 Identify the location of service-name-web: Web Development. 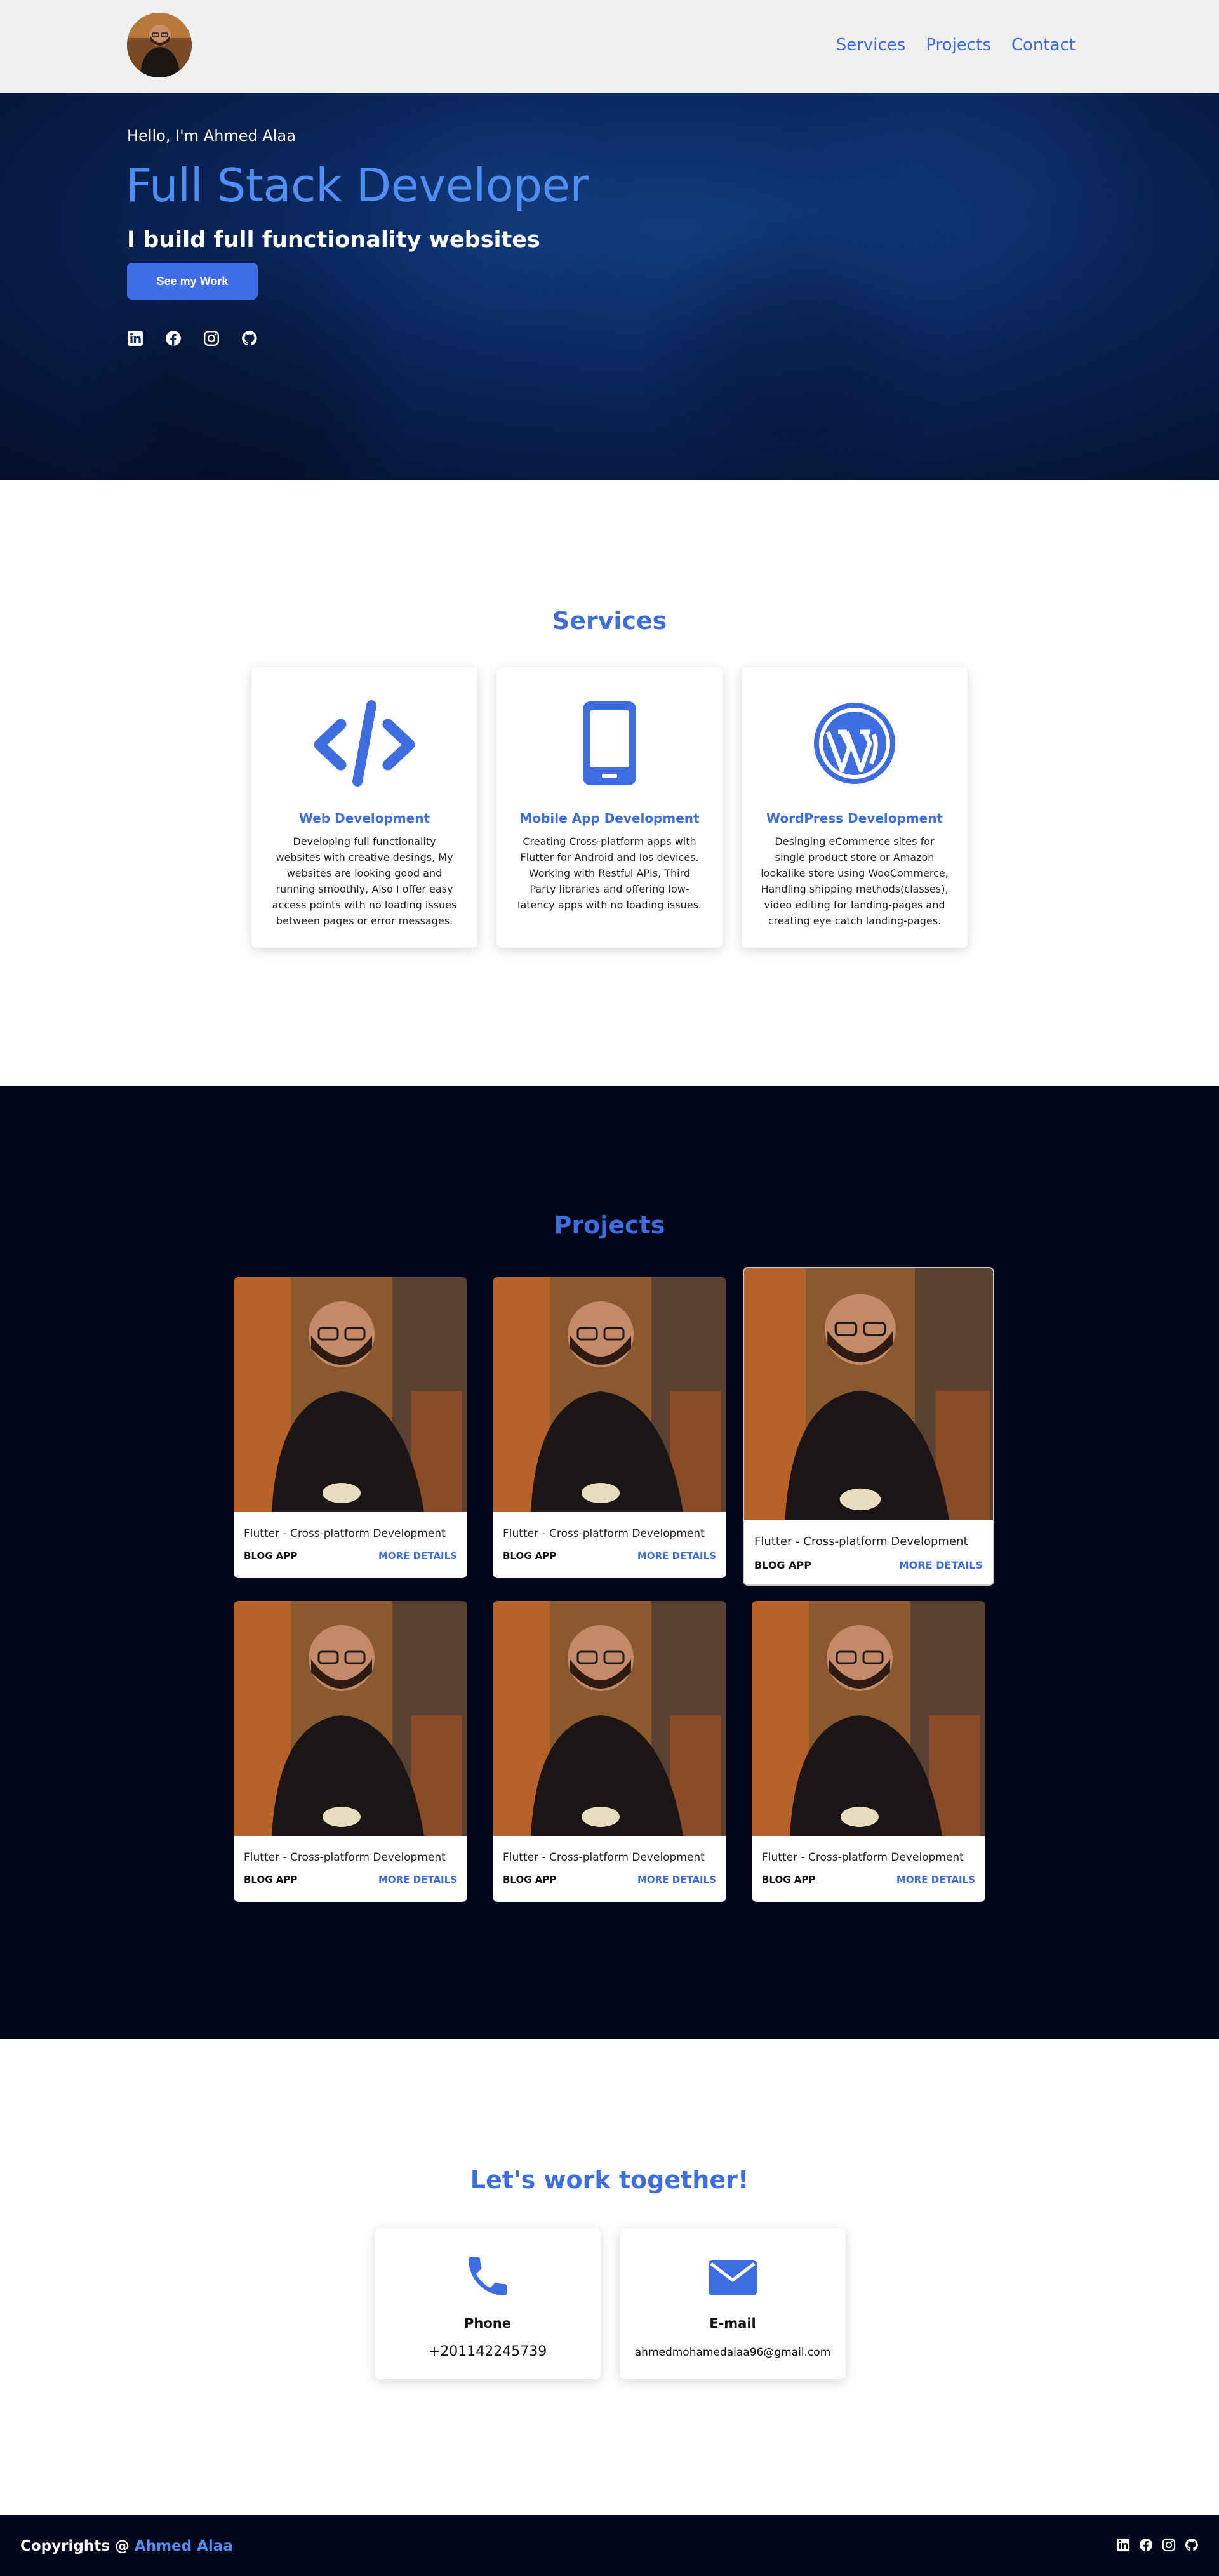
(364, 818).